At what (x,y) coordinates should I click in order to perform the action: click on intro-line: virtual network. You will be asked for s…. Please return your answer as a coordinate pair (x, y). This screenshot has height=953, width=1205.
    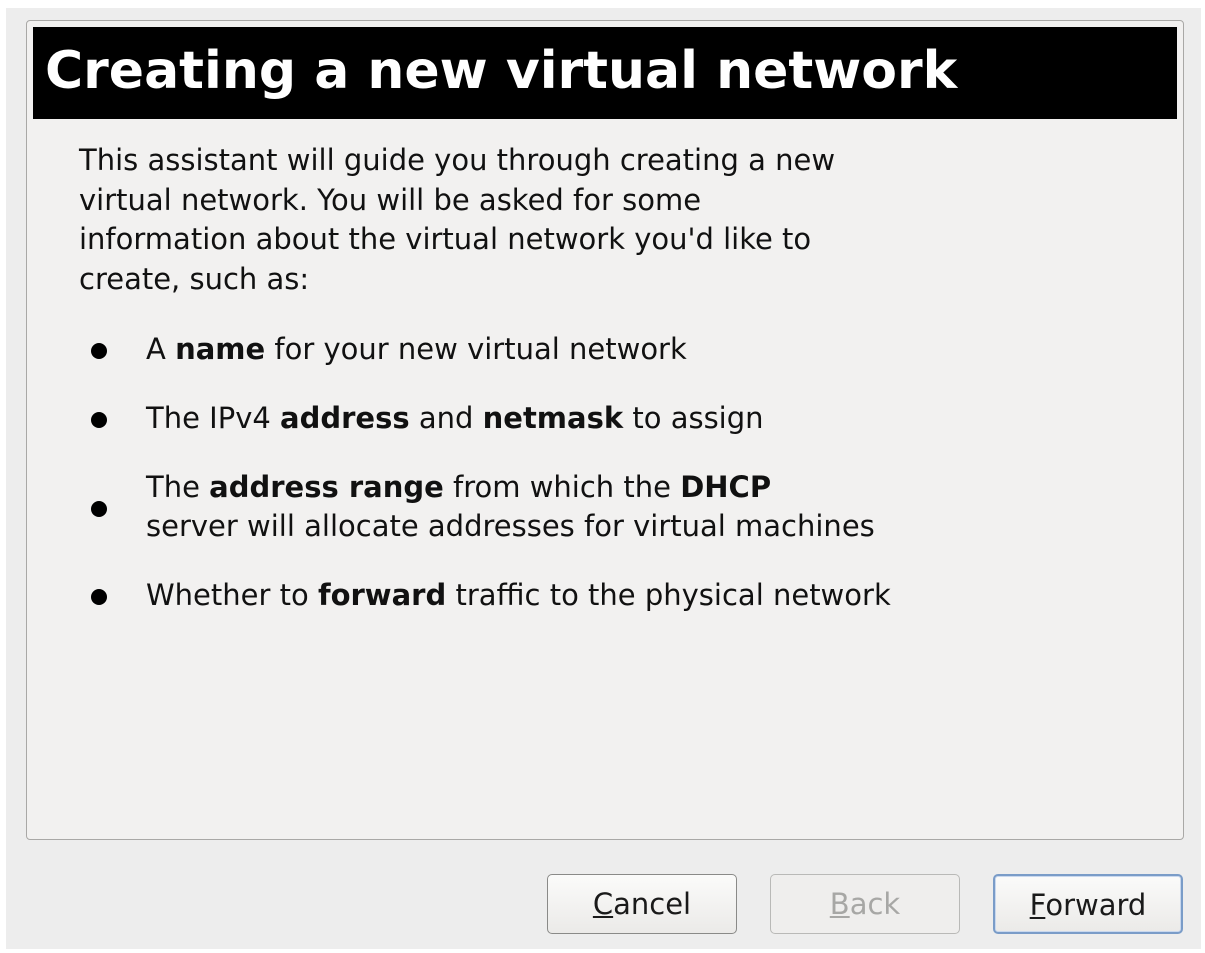
    Looking at the image, I should click on (390, 199).